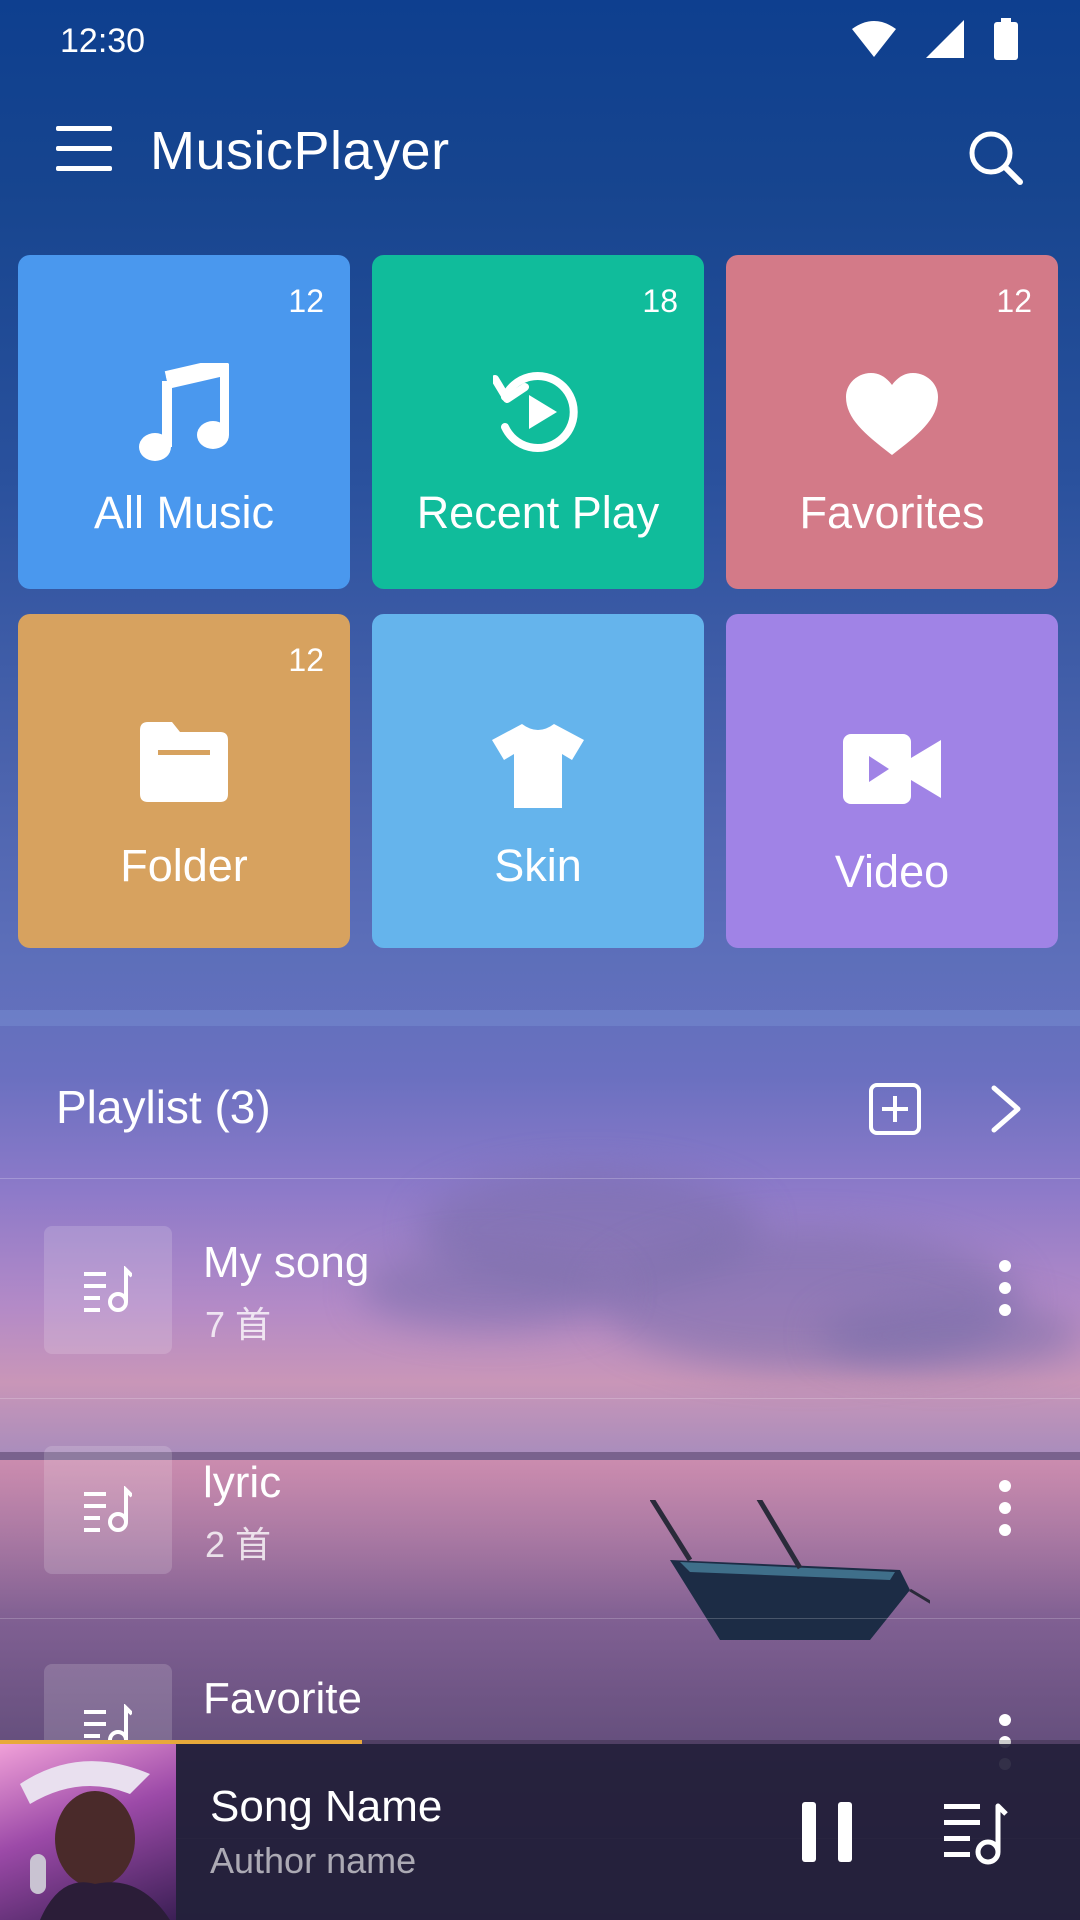 The width and height of the screenshot is (1080, 1920). I want to click on tshirt-icon, so click(538, 766).